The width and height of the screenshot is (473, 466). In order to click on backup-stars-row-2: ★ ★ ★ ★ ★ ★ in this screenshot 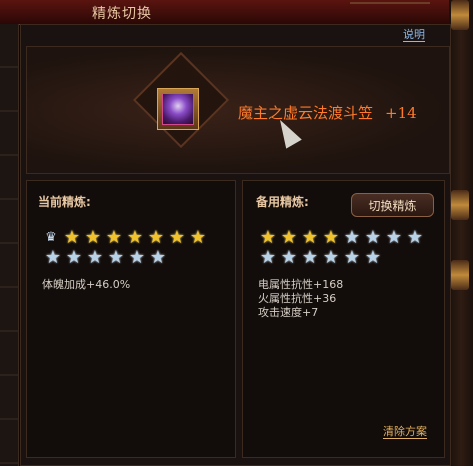, I will do `click(320, 259)`.